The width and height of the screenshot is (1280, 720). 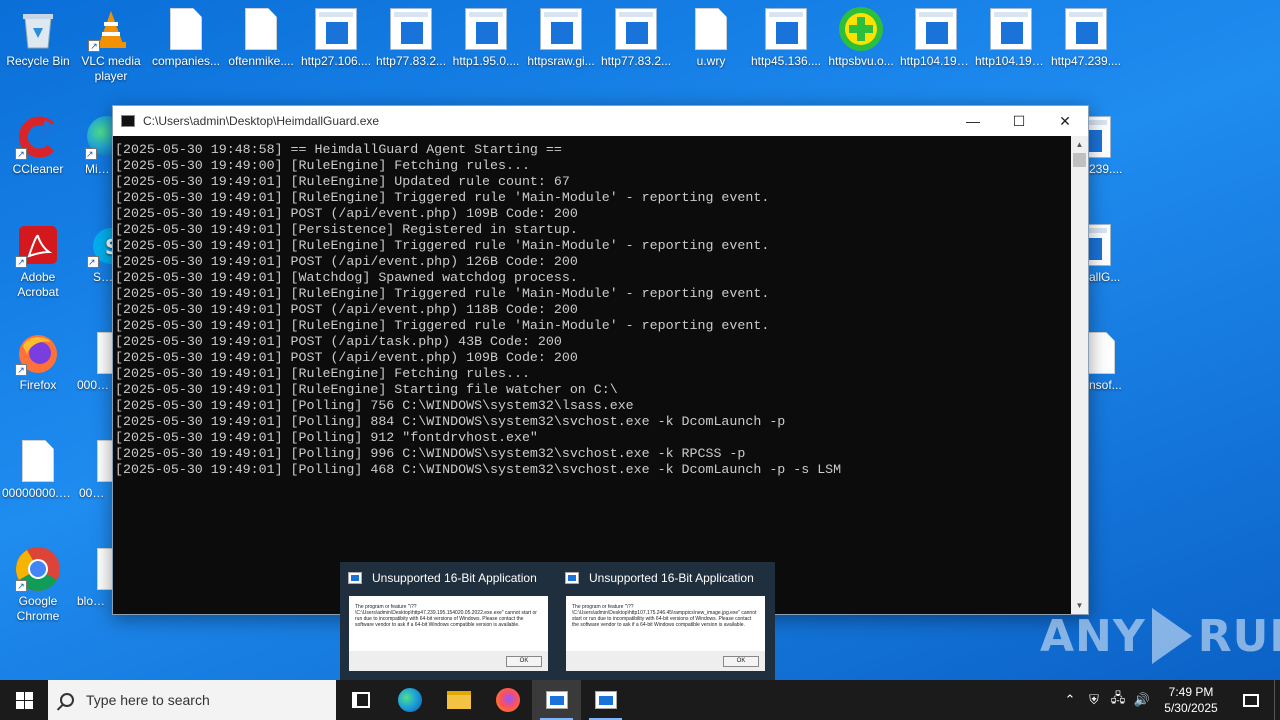 What do you see at coordinates (711, 61) in the screenshot?
I see `desktop-icon-label: u.wry` at bounding box center [711, 61].